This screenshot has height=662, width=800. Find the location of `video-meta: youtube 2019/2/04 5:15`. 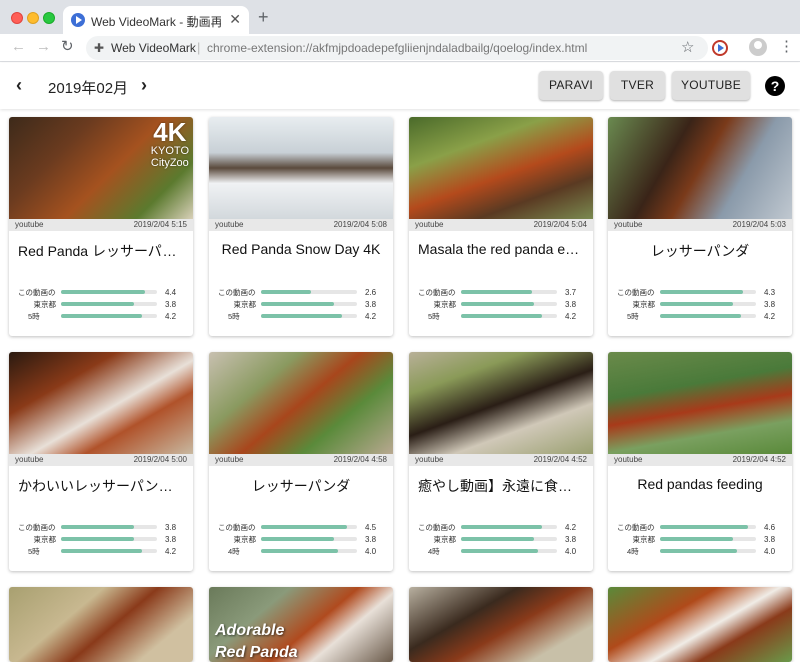

video-meta: youtube 2019/2/04 5:15 is located at coordinates (101, 225).